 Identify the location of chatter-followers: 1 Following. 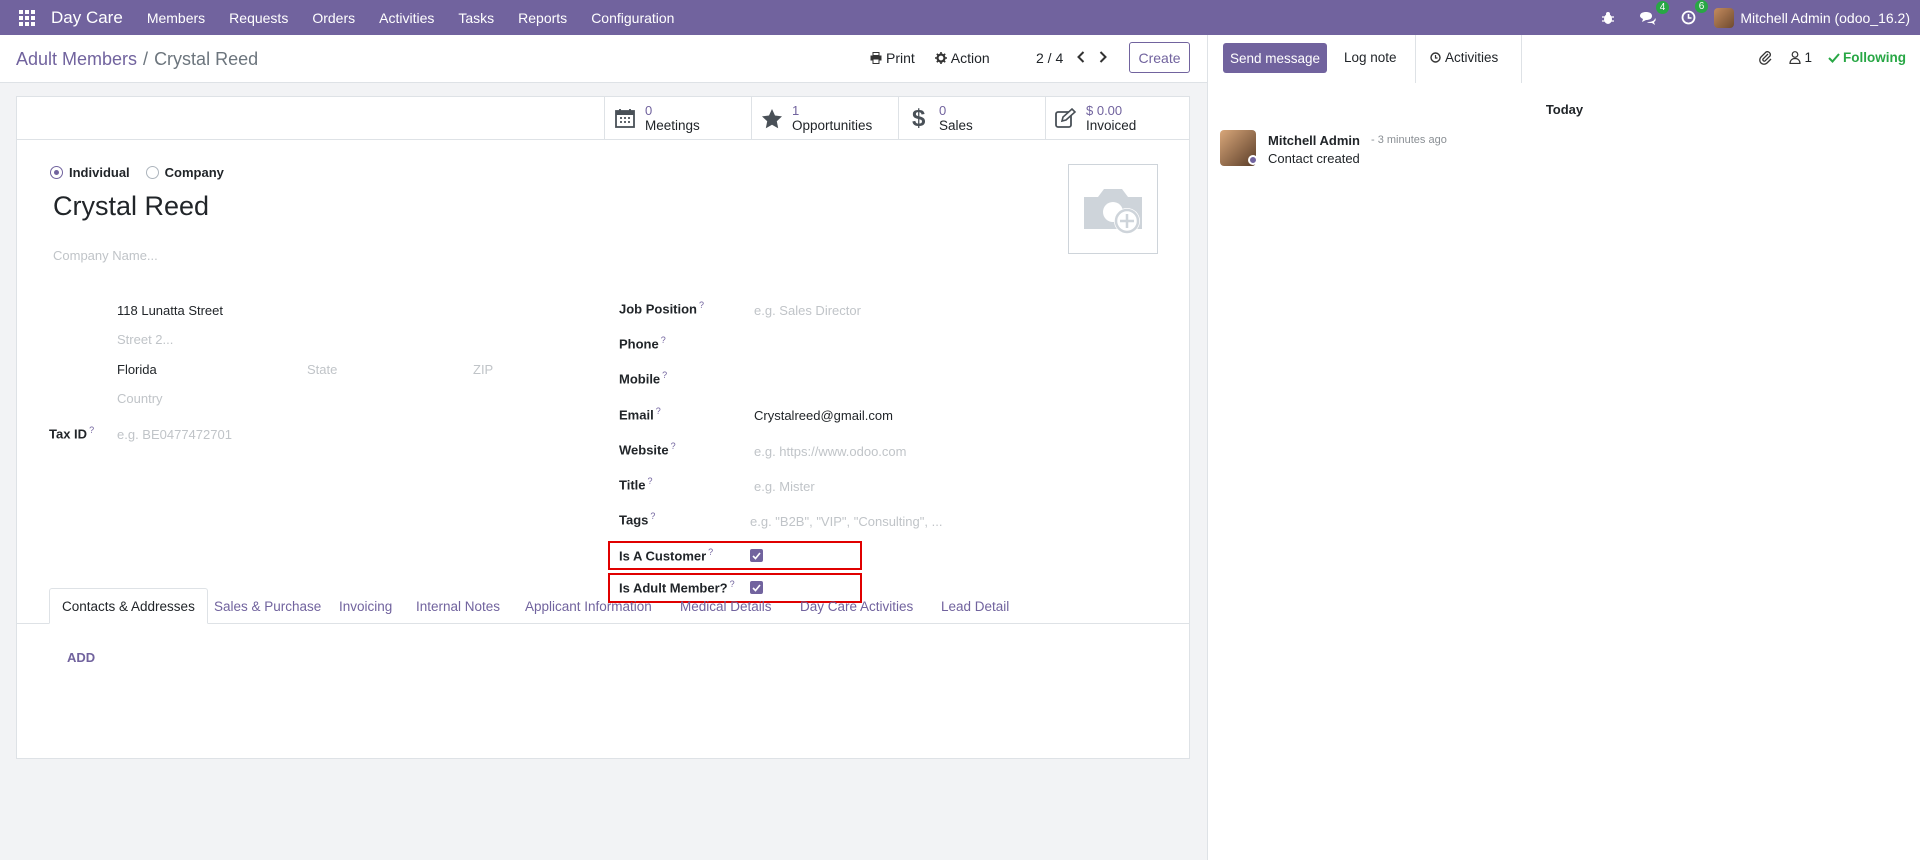
(1824, 57).